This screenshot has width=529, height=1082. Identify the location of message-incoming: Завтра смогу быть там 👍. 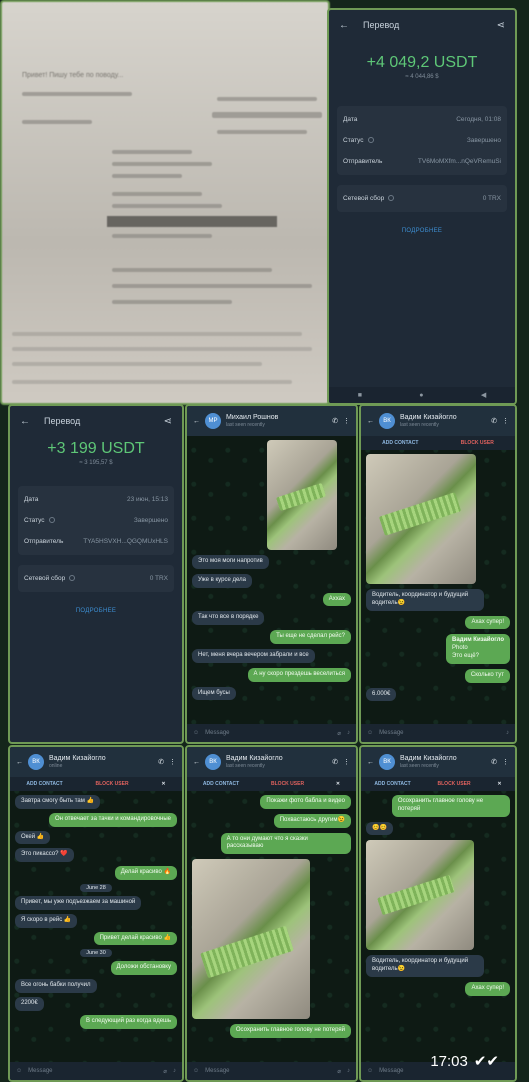
(57, 802).